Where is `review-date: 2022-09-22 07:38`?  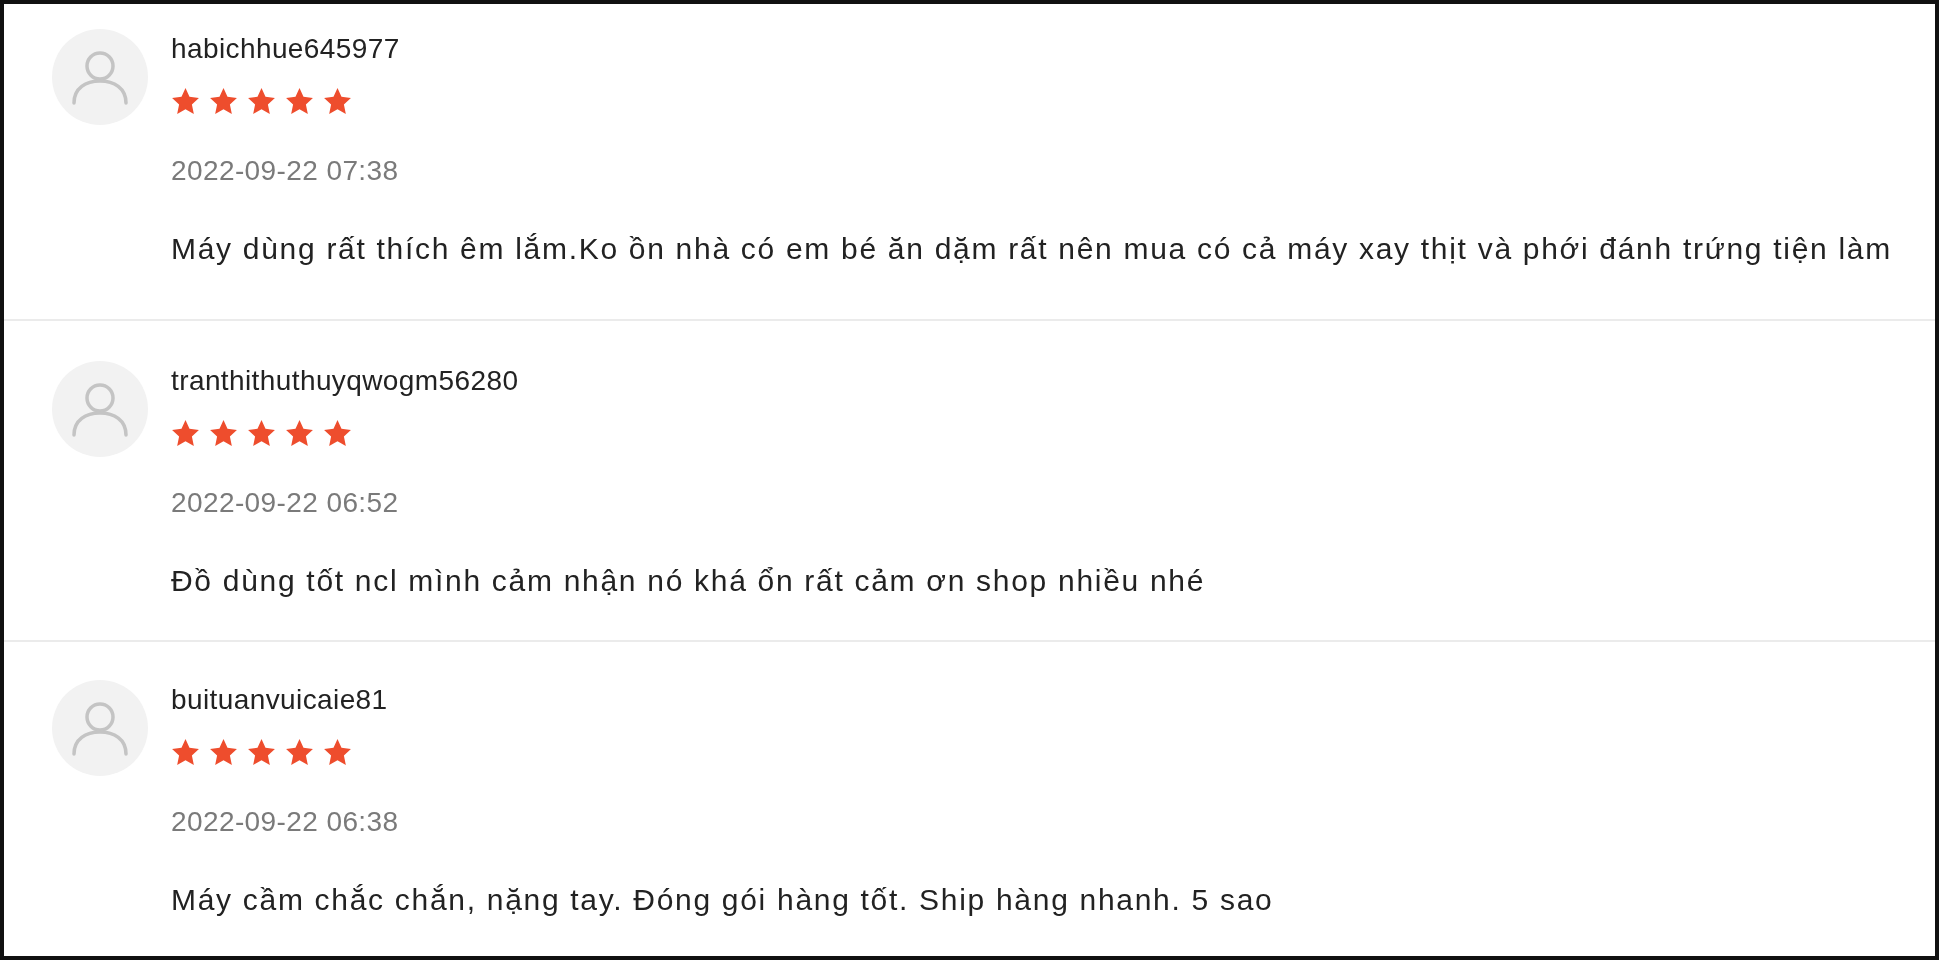 review-date: 2022-09-22 07:38 is located at coordinates (285, 171).